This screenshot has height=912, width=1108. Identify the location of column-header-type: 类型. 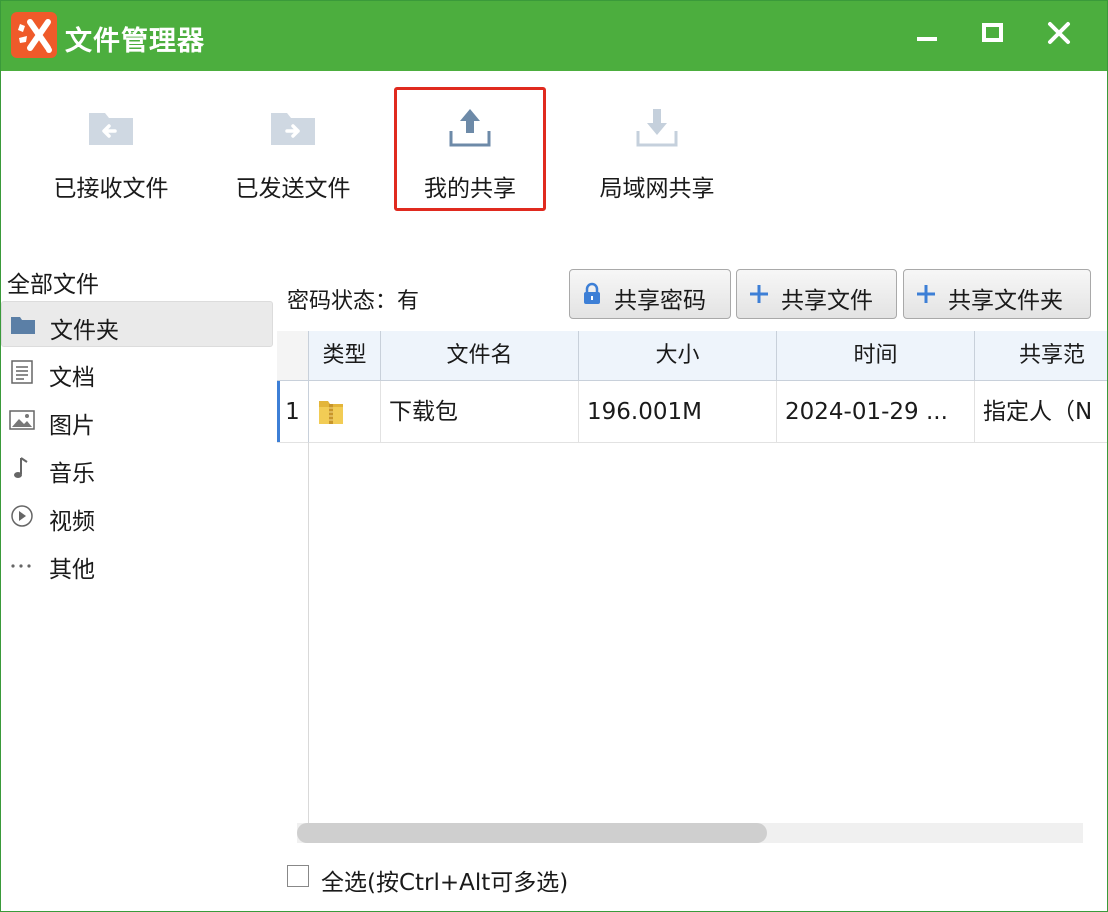
(345, 356).